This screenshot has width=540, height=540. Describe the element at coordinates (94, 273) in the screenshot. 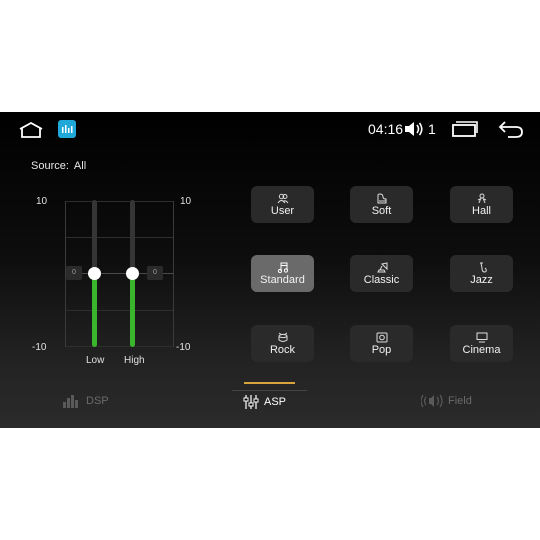

I see `slider-low-knob` at that location.